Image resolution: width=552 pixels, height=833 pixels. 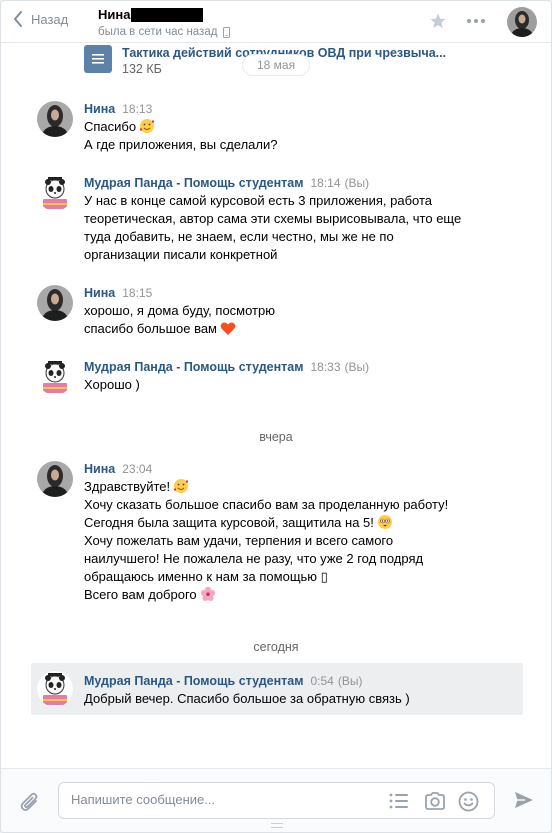 I want to click on back-button: Назад, so click(x=40, y=19).